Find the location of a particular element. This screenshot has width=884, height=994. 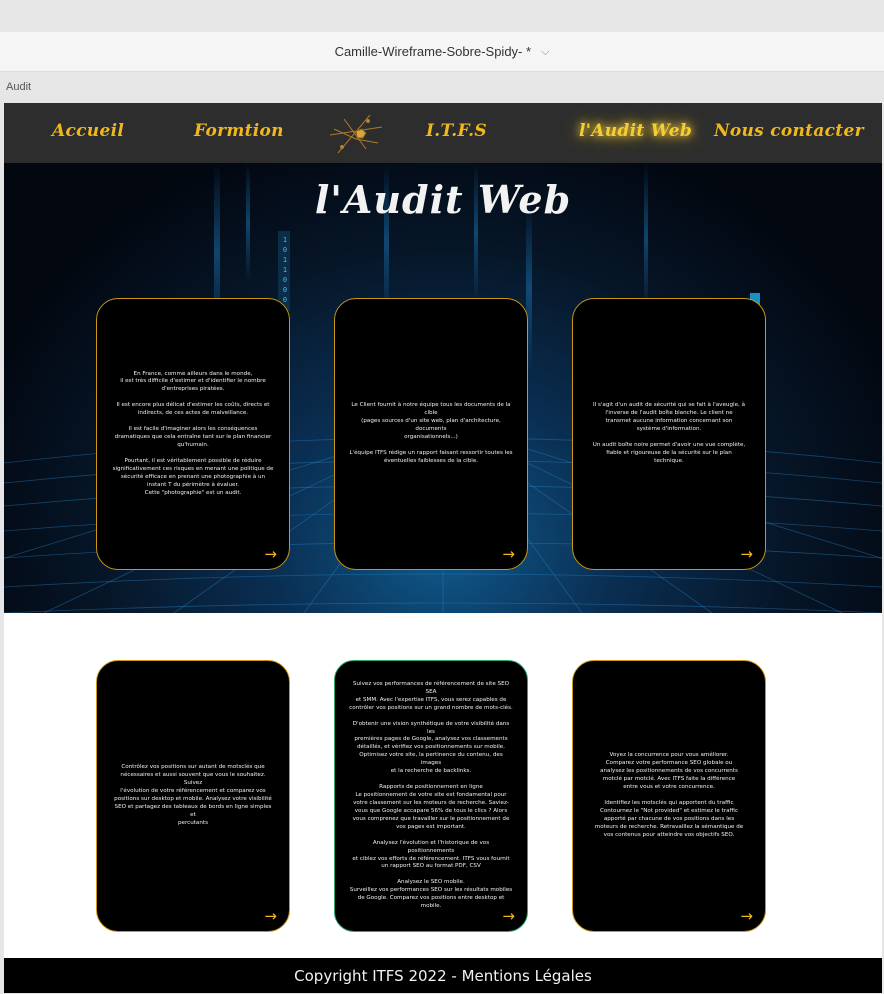

logo-icon is located at coordinates (356, 134).